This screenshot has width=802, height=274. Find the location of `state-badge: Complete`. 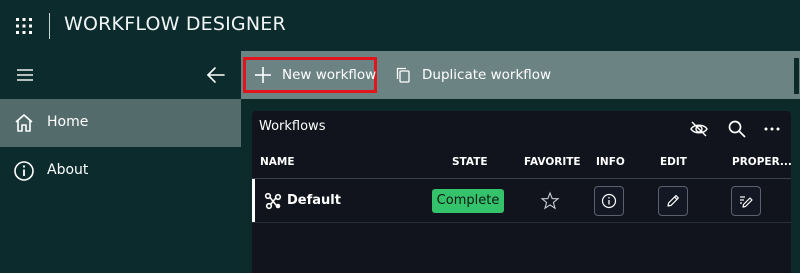

state-badge: Complete is located at coordinates (468, 201).